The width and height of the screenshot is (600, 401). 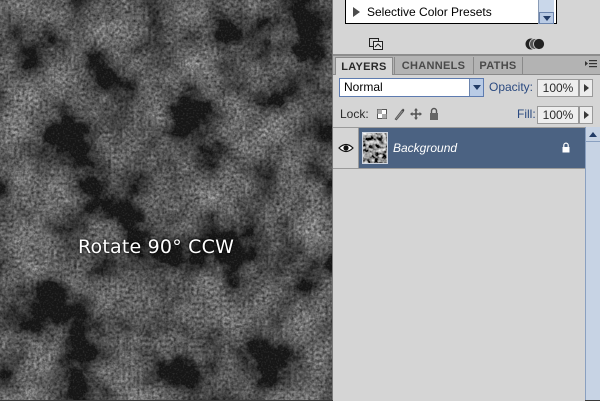 I want to click on scroll-up-arrow-icon, so click(x=593, y=134).